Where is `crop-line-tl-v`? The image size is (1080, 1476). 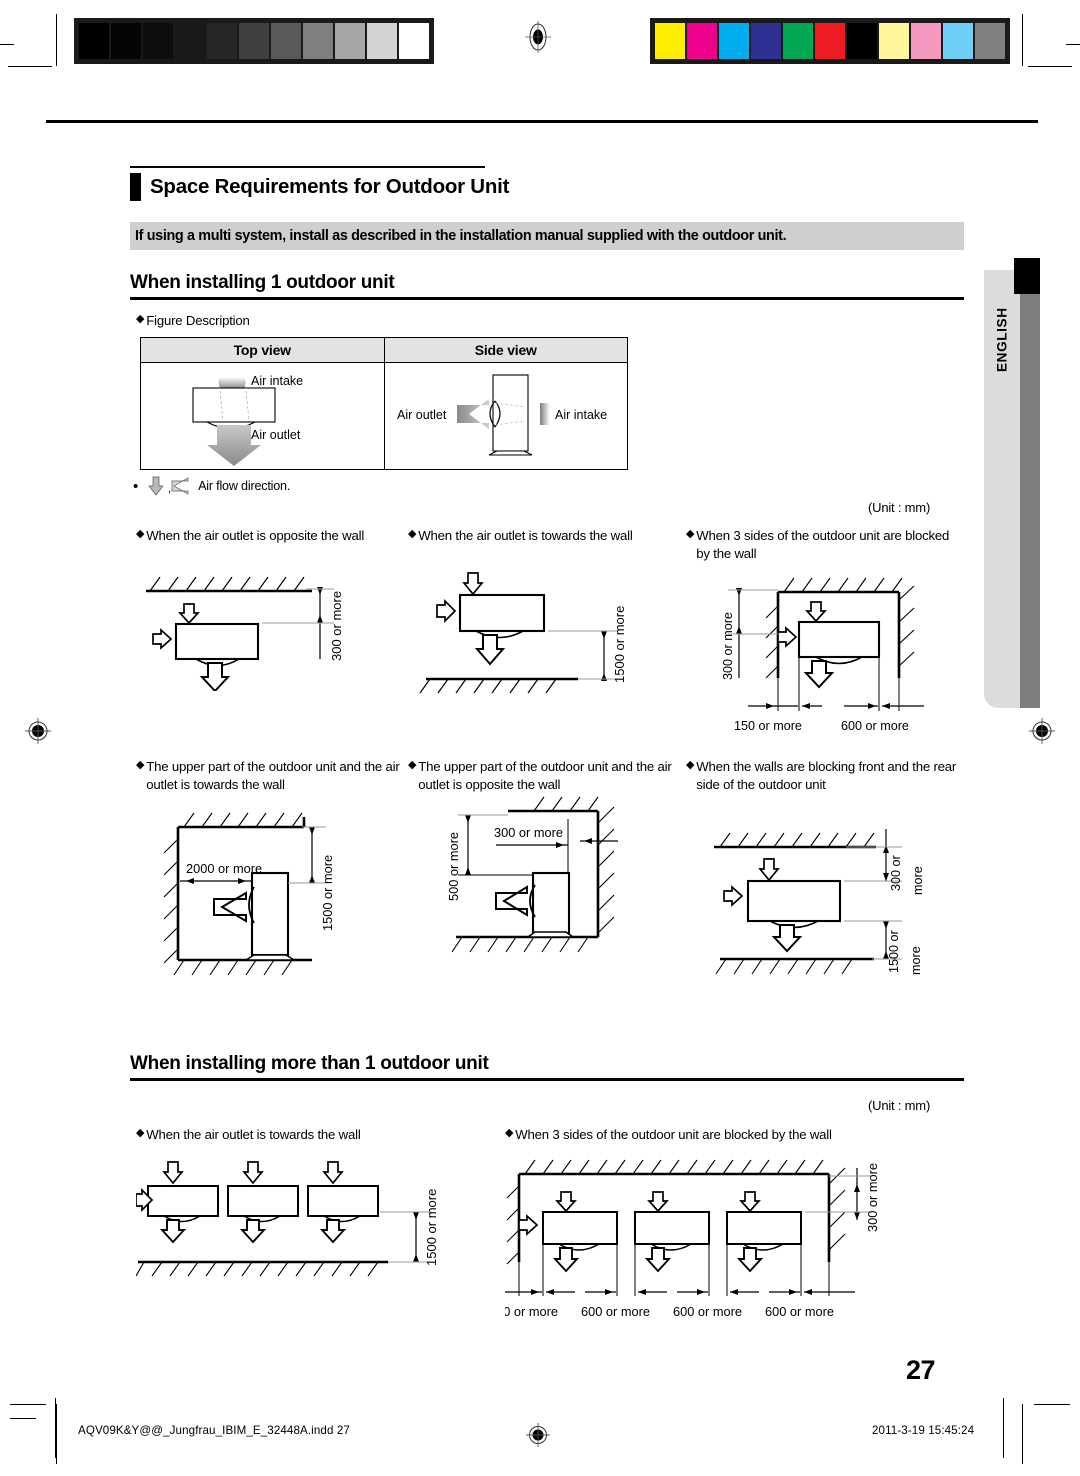
crop-line-tl-v is located at coordinates (56, 40).